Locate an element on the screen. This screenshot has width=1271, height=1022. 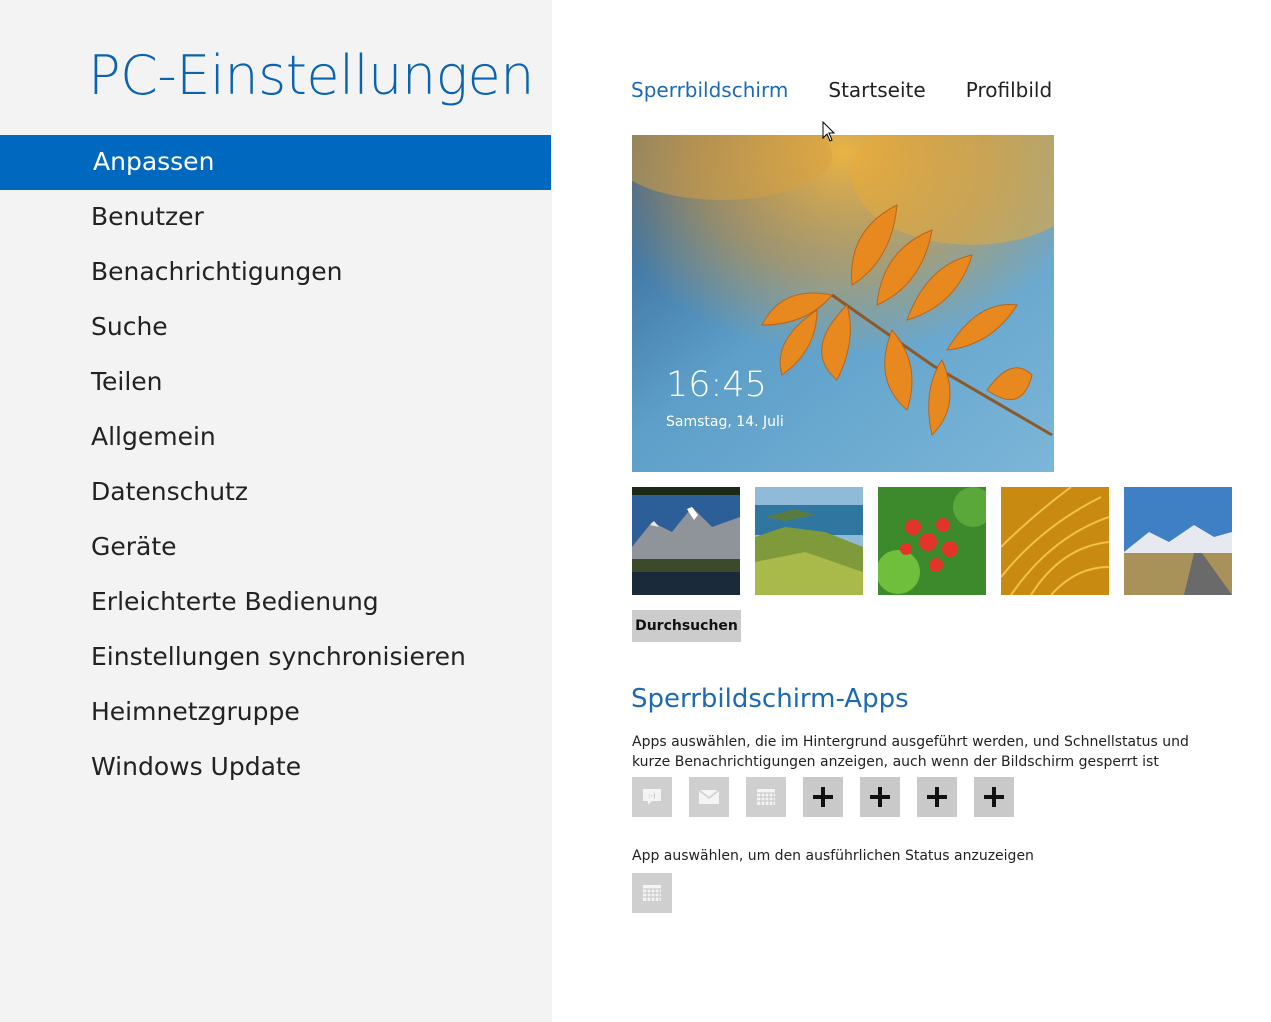
app-slot-mail is located at coordinates (709, 797).